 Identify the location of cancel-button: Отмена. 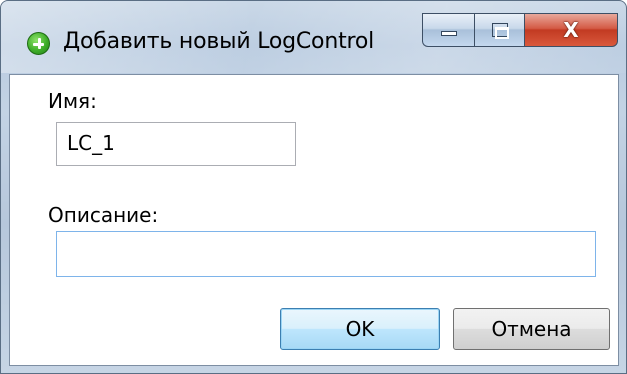
(531, 329).